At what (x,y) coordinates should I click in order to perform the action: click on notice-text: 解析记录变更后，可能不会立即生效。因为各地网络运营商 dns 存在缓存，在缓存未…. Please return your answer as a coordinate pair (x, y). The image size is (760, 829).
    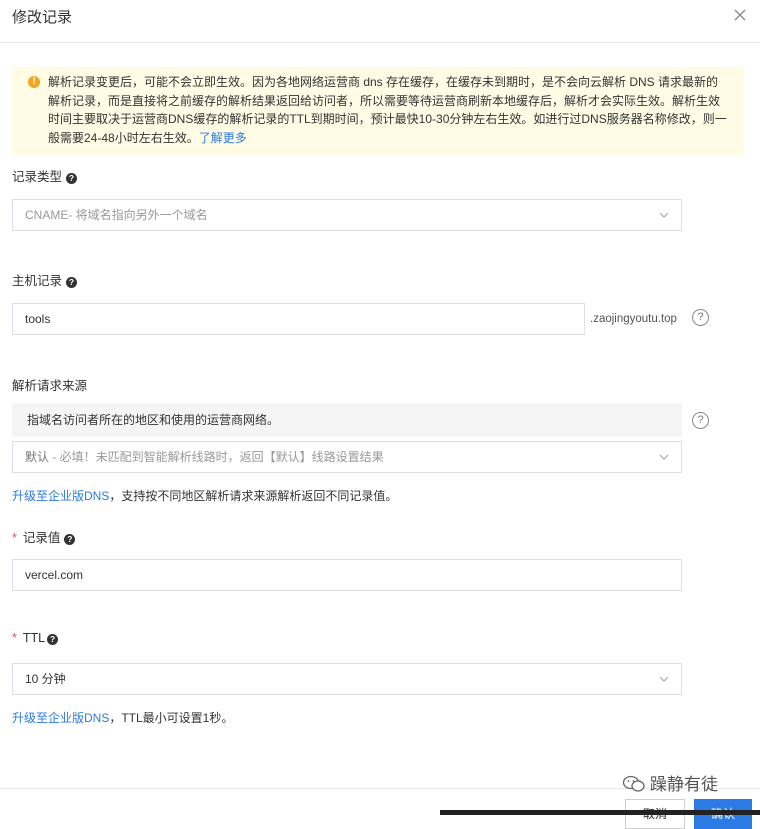
    Looking at the image, I should click on (387, 110).